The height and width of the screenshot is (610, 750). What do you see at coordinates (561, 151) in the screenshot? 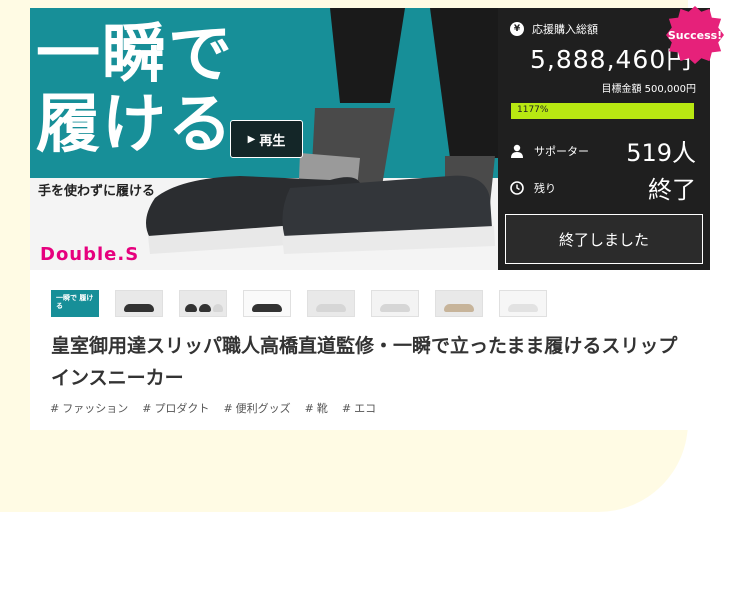
I see `supporters-label: サポーター` at bounding box center [561, 151].